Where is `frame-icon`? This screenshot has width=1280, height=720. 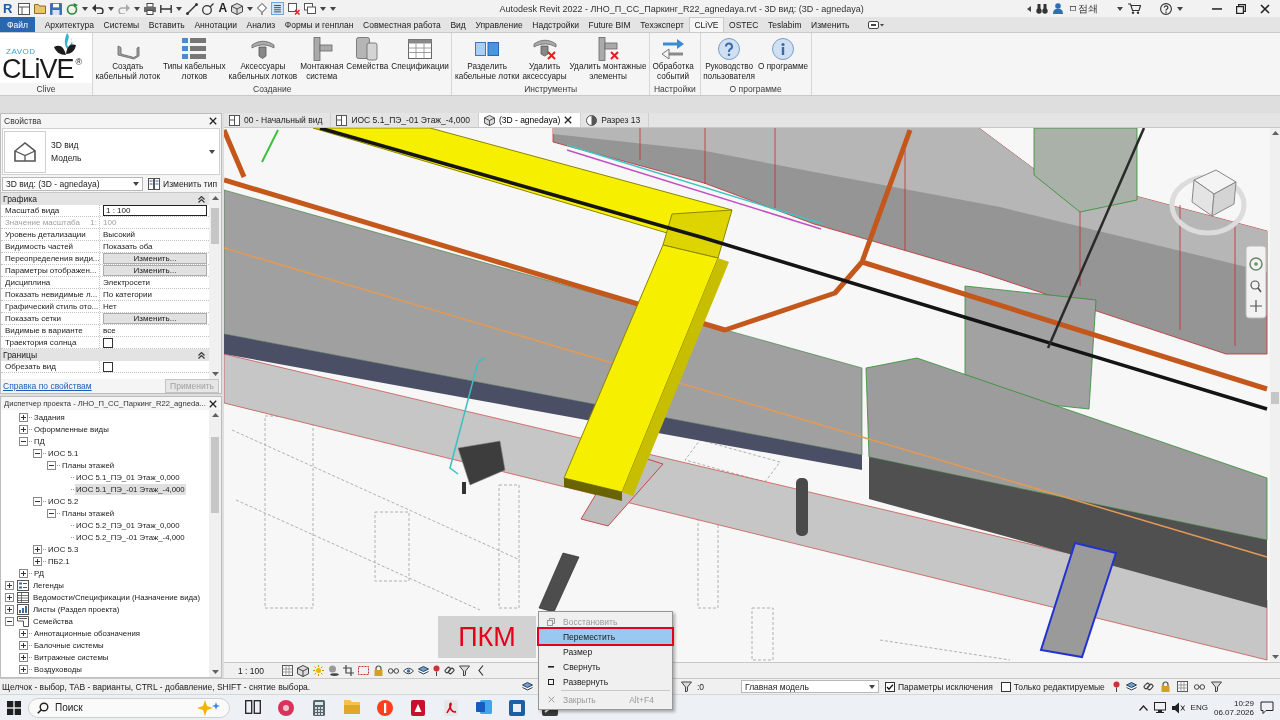
frame-icon is located at coordinates (363, 670).